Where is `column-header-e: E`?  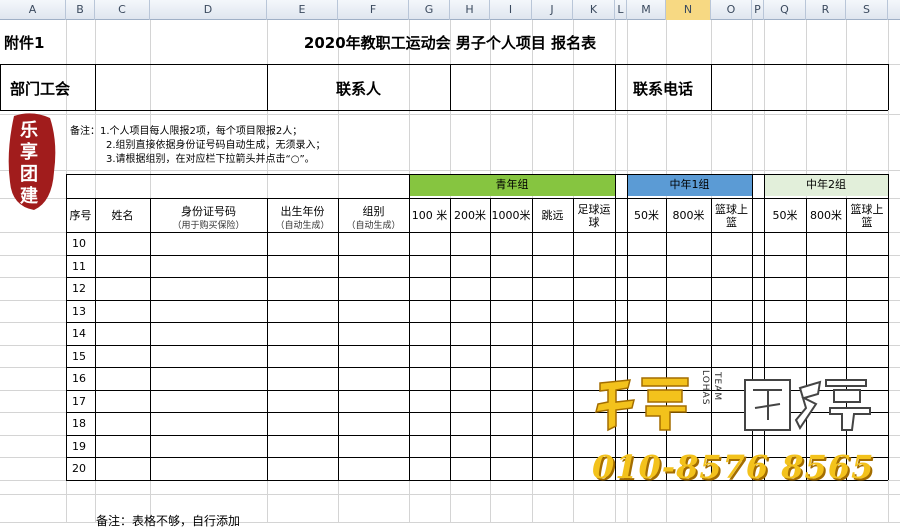
column-header-e: E is located at coordinates (302, 10).